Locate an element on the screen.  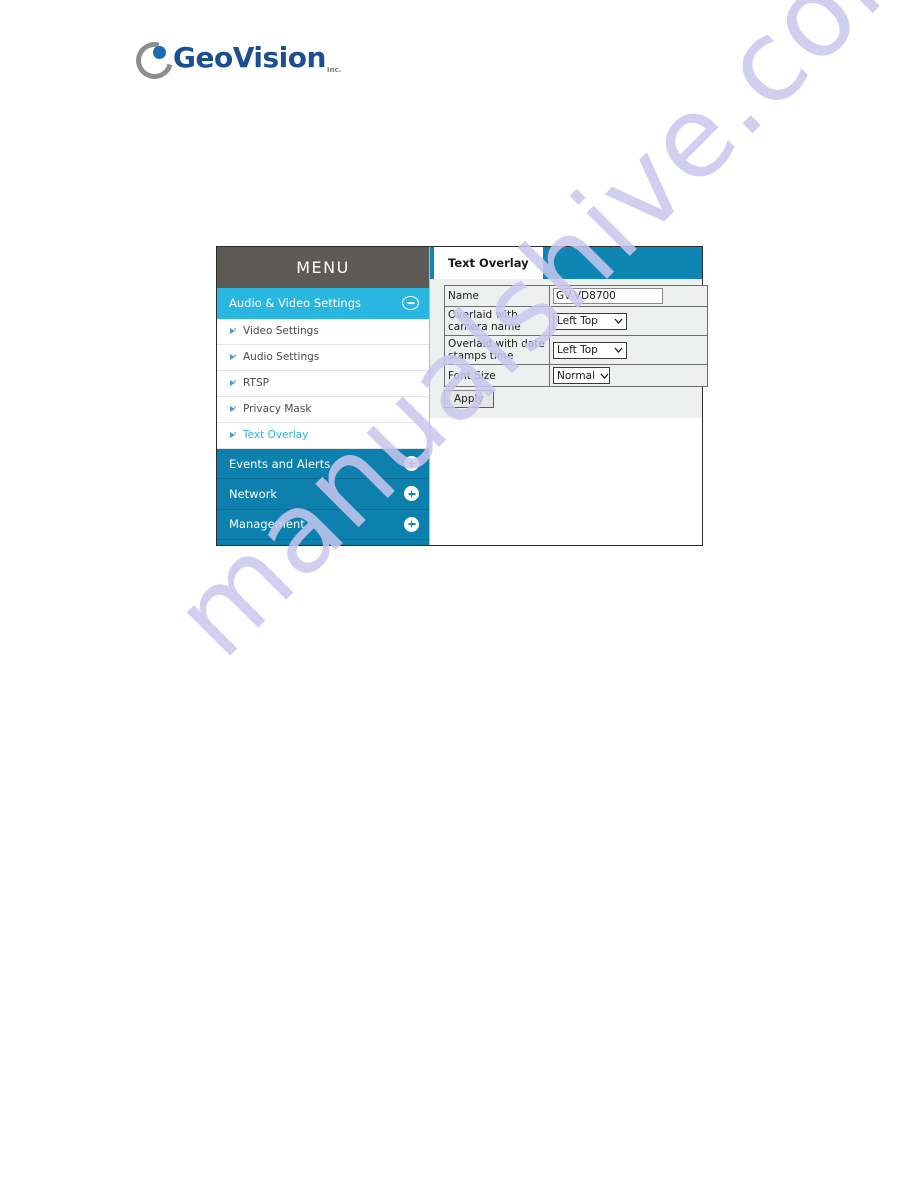
minus-bar-shape is located at coordinates (410, 303).